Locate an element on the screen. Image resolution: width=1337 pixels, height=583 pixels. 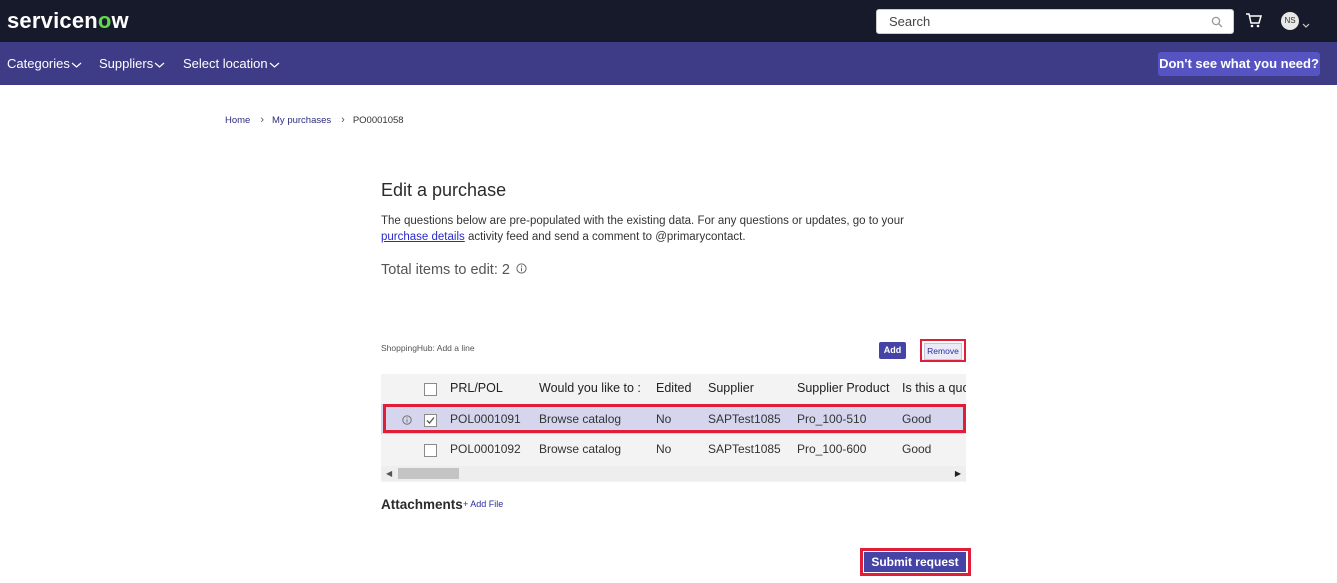
nav-select-location: Select location is located at coordinates (231, 63).